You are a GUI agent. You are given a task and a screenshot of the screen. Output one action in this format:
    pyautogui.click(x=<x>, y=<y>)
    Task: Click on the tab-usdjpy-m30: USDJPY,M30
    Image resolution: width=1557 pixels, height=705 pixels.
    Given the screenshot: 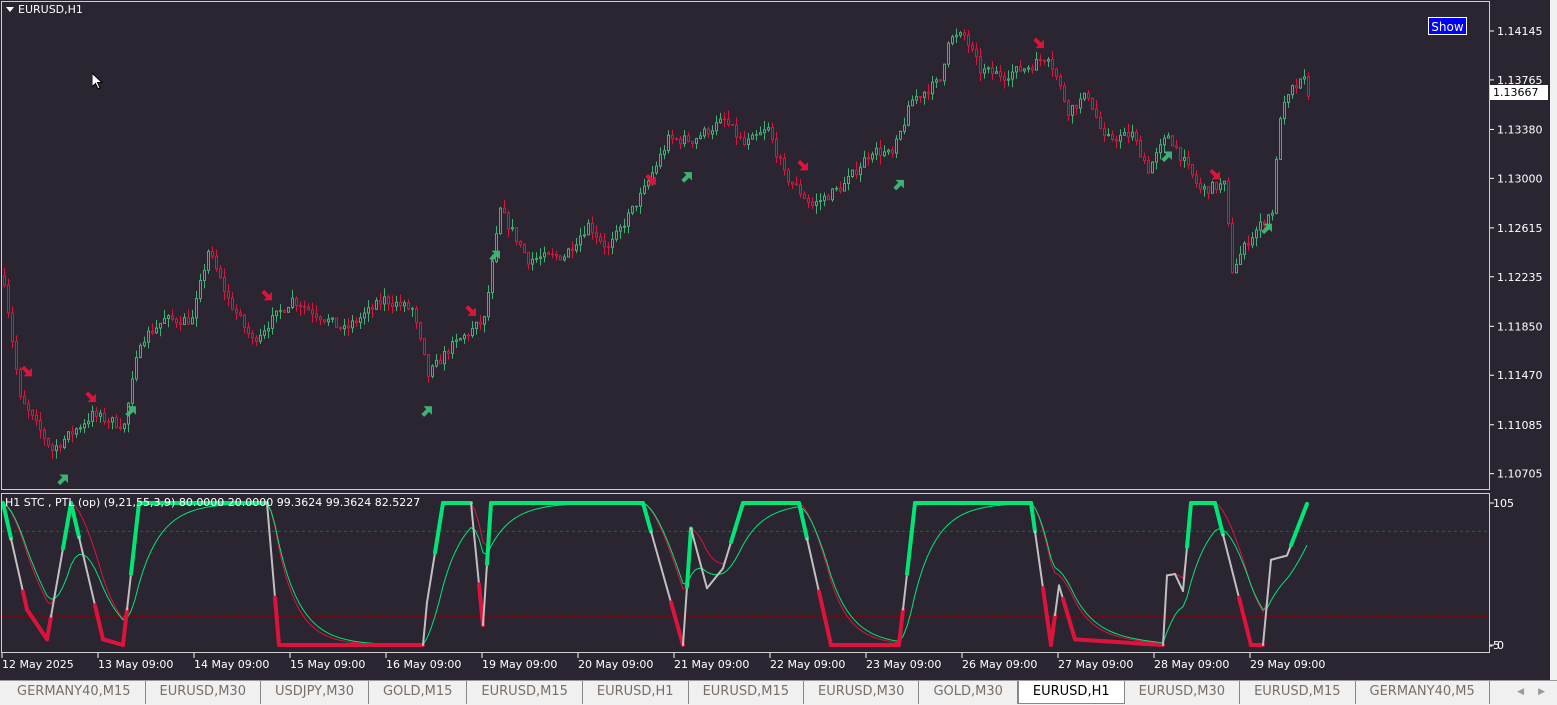 What is the action you would take?
    pyautogui.click(x=315, y=692)
    